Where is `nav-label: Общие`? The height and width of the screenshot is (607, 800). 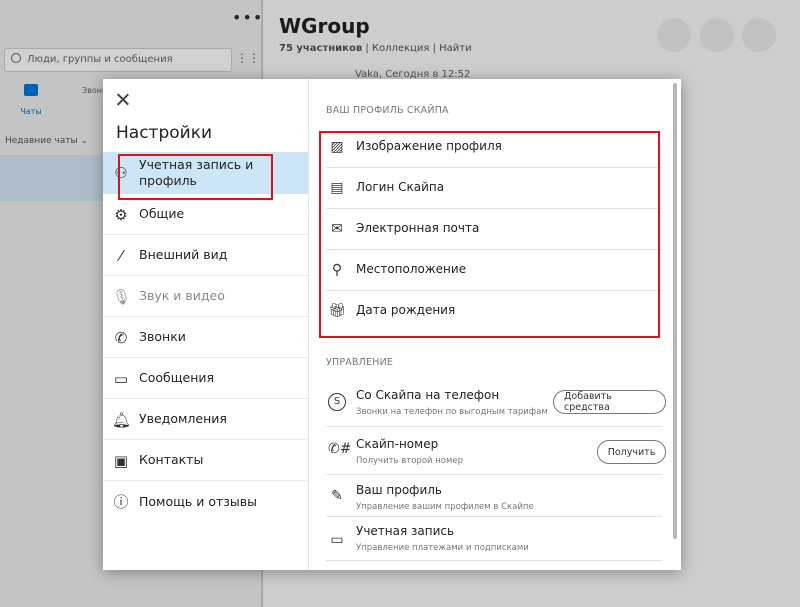 nav-label: Общие is located at coordinates (162, 213).